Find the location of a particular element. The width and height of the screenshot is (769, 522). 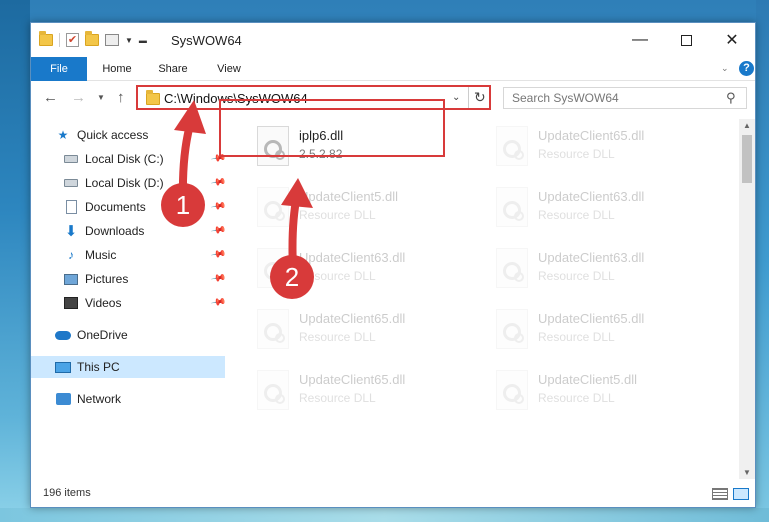

address-dropdown-icon: ⌄ is located at coordinates (456, 97).